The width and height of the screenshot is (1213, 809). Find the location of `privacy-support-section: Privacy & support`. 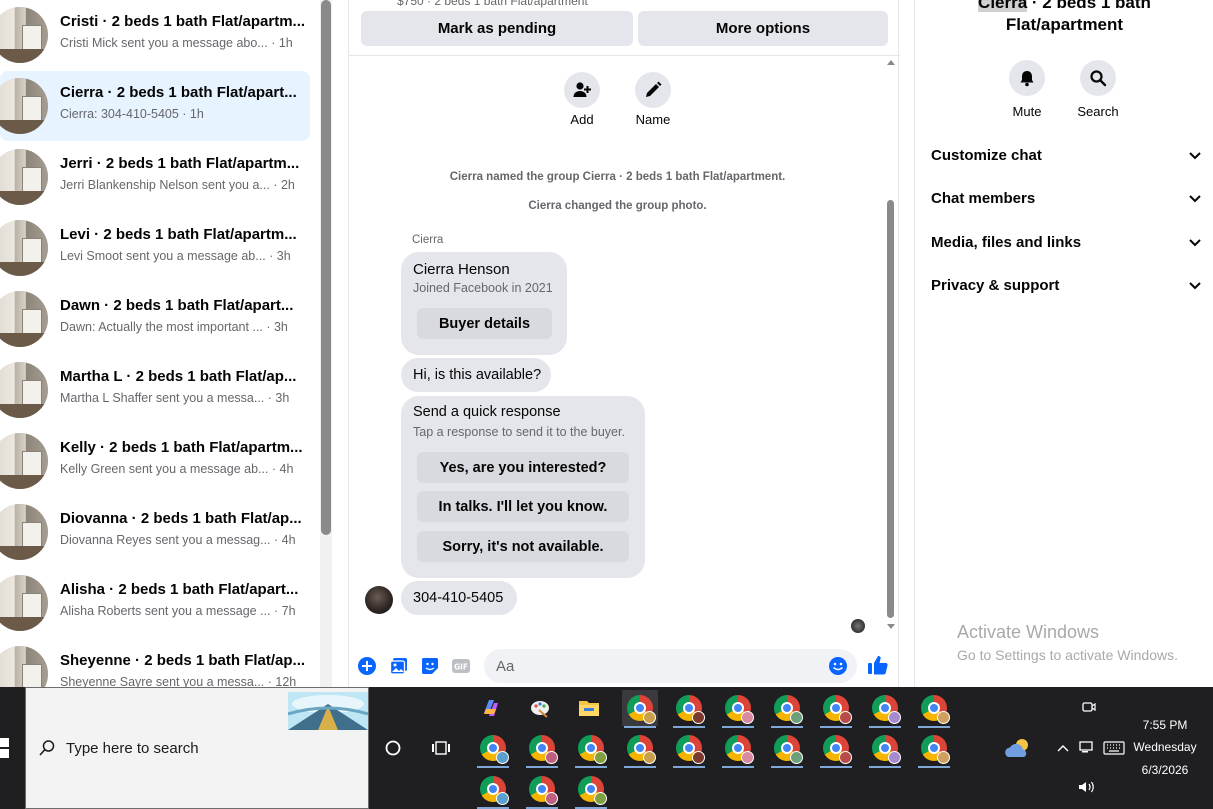

privacy-support-section: Privacy & support is located at coordinates (1066, 285).